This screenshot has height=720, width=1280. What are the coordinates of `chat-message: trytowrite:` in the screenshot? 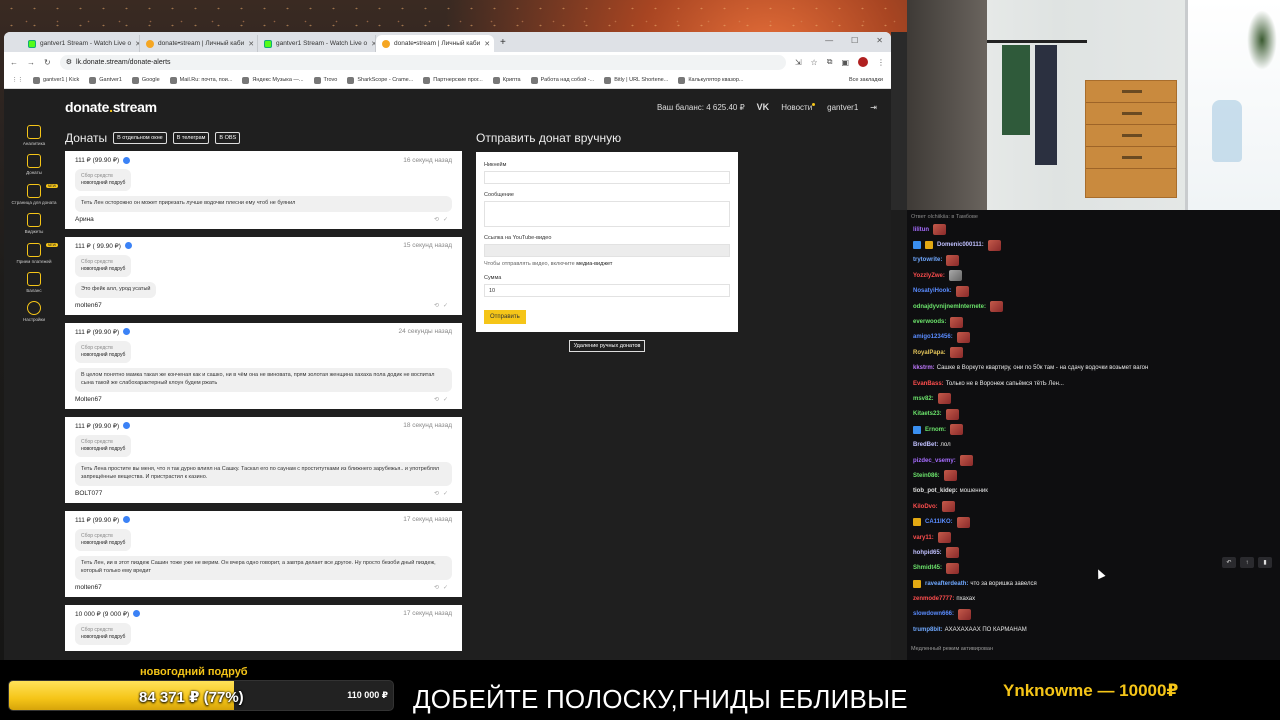 It's located at (1093, 260).